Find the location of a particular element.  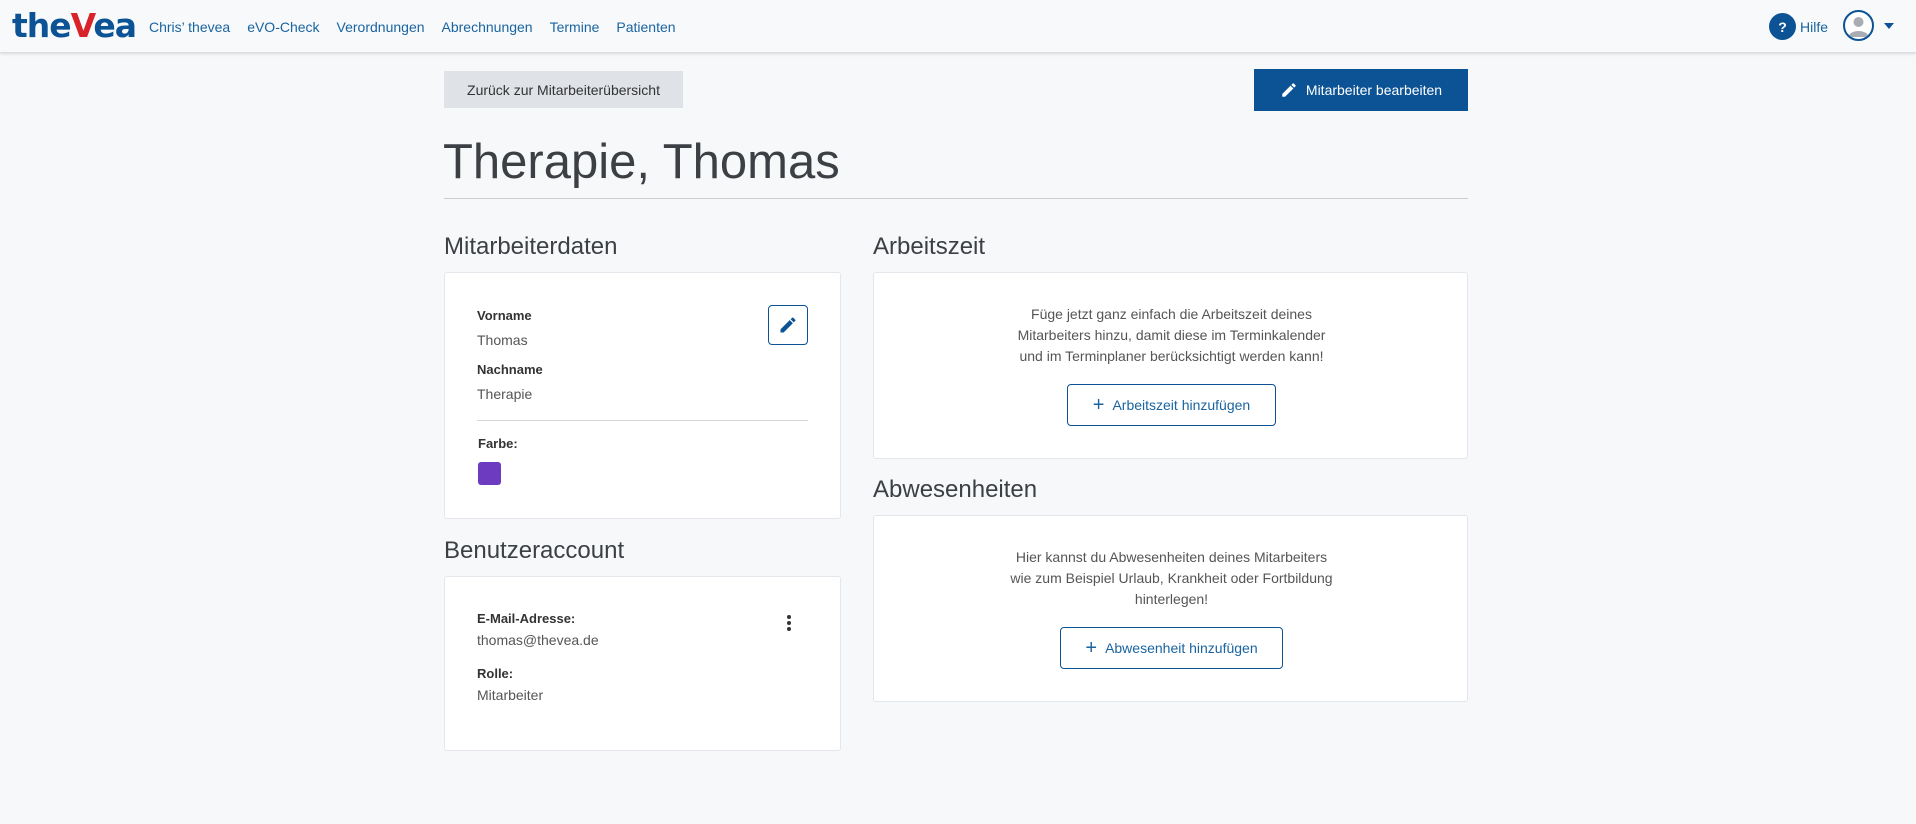

thevea-logo: theVea is located at coordinates (74, 26).